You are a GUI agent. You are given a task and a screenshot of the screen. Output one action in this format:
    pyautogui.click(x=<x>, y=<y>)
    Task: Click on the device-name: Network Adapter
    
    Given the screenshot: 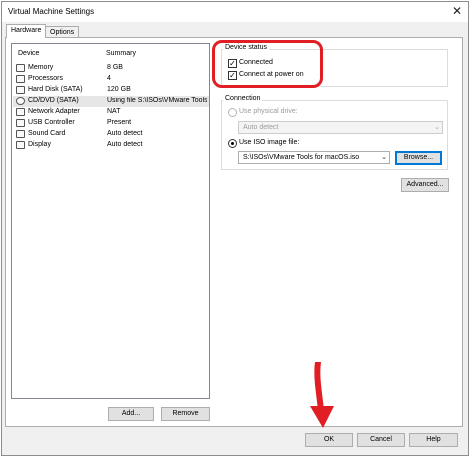 What is the action you would take?
    pyautogui.click(x=54, y=111)
    